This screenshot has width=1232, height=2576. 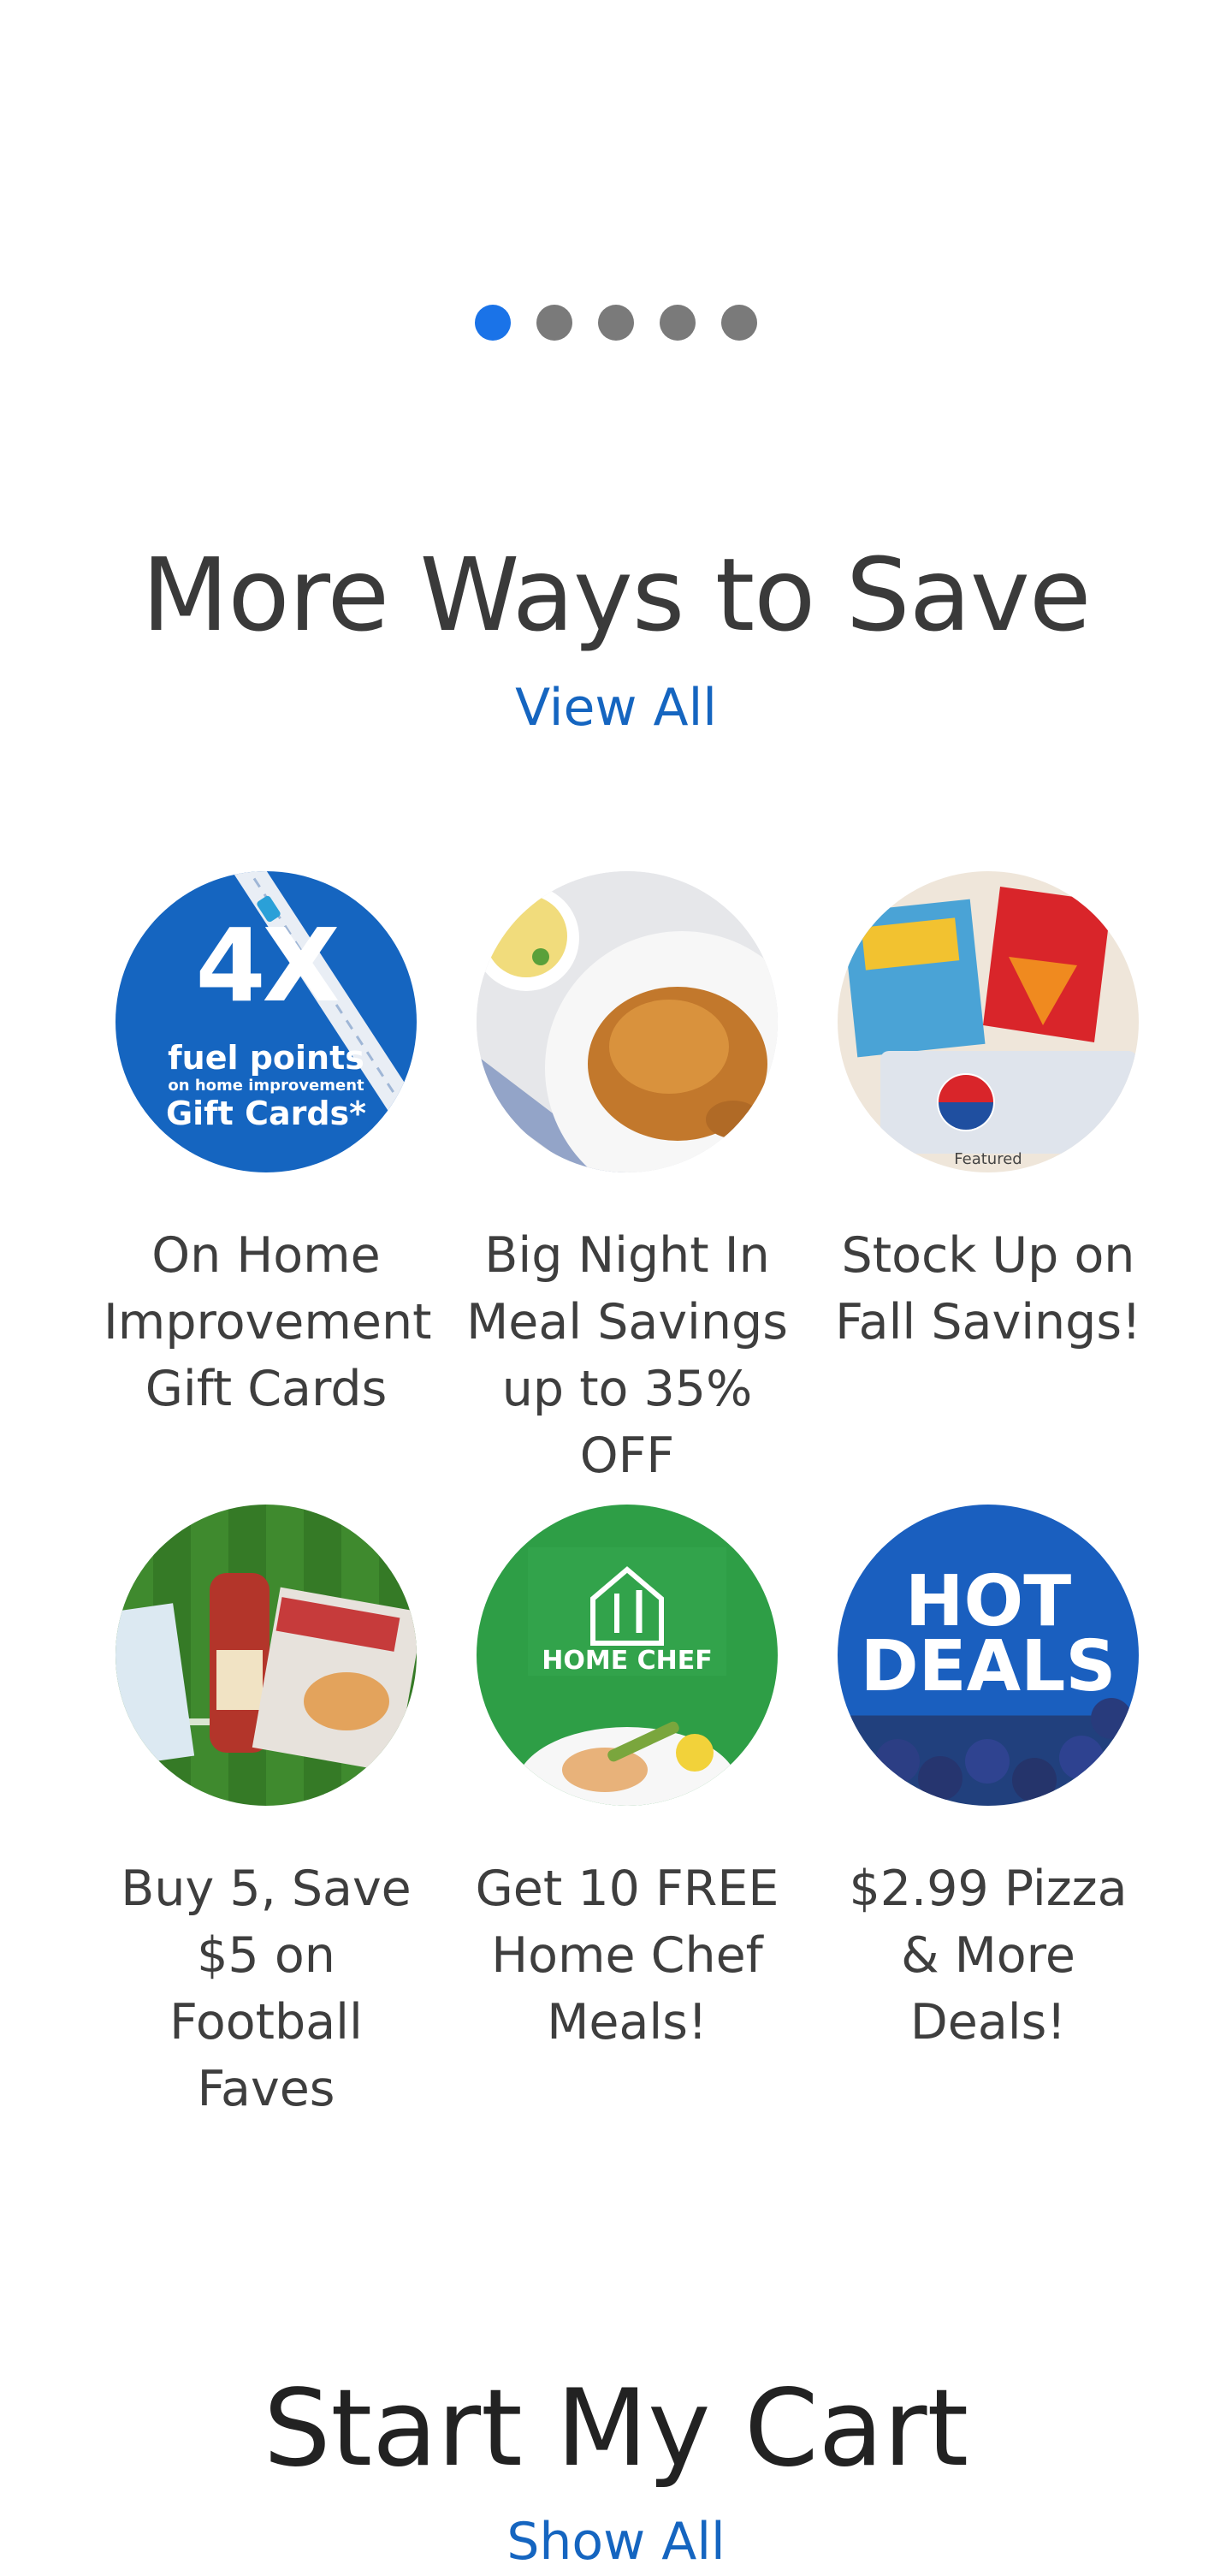 I want to click on deals-text: DEALS, so click(x=988, y=1666).